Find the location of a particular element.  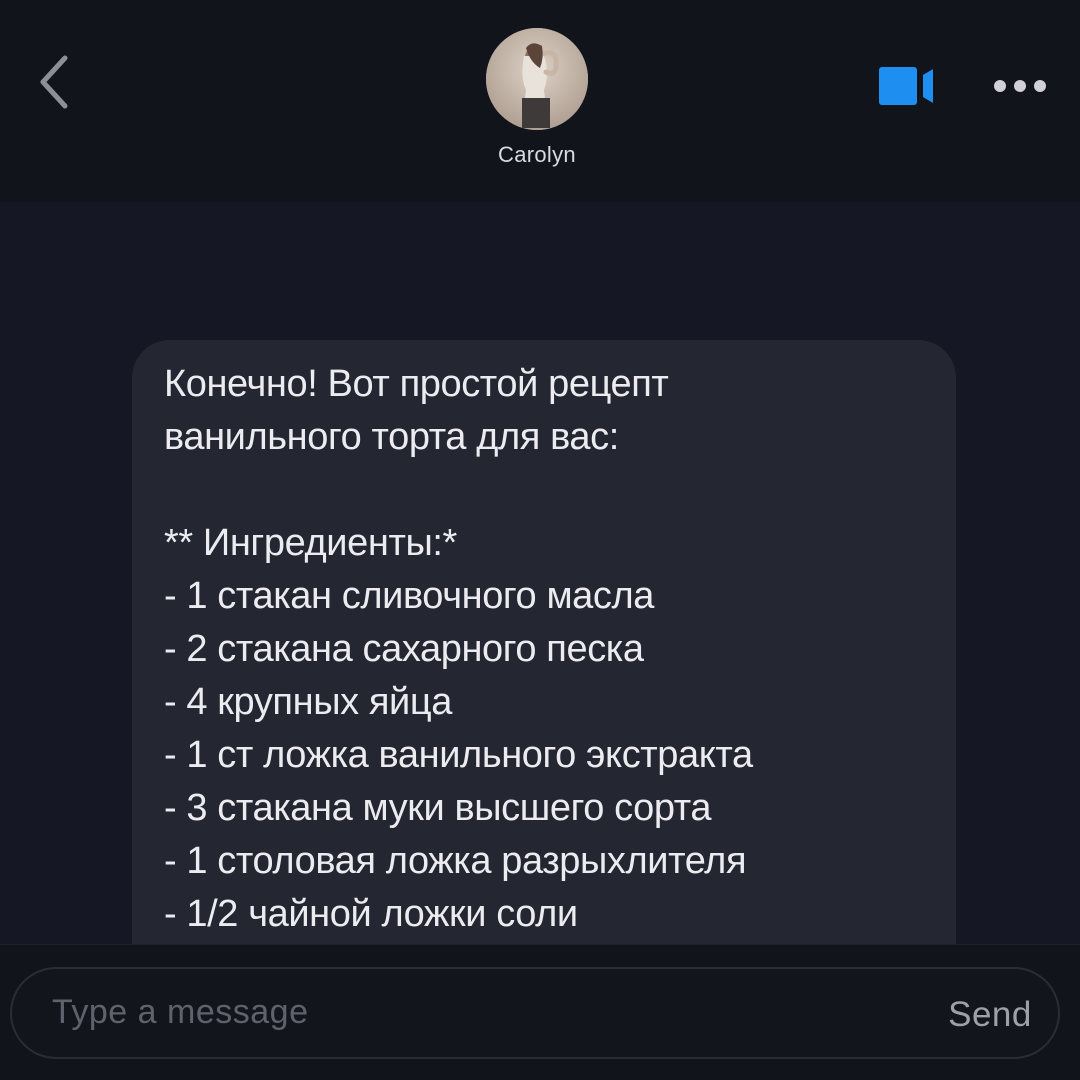

message-line: - 3 стакана муки высшего сорта is located at coordinates (438, 808).